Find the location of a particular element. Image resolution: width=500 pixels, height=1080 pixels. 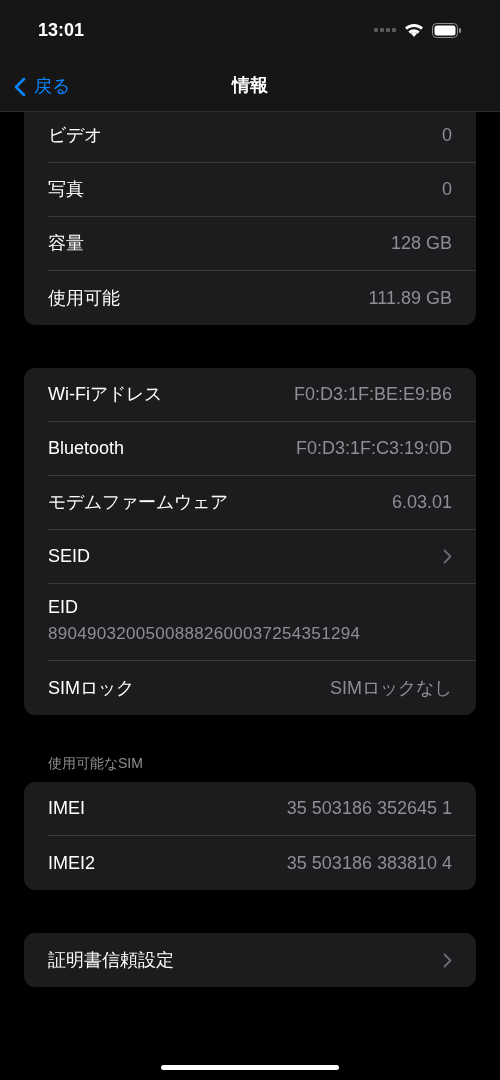

row-label: EID is located at coordinates (63, 607).